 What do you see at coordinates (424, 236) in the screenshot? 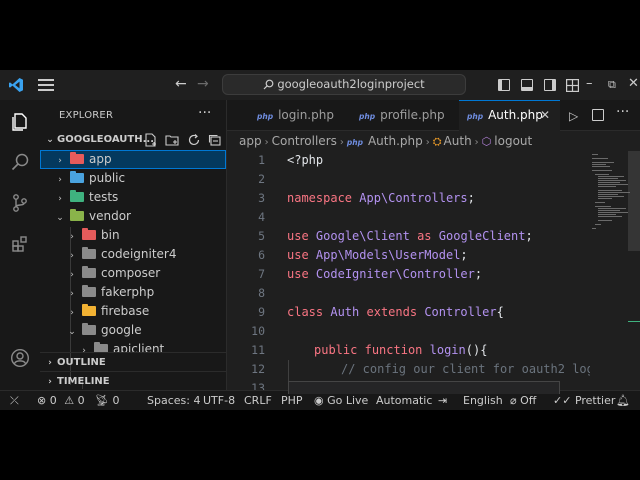
I see `code-token: as` at bounding box center [424, 236].